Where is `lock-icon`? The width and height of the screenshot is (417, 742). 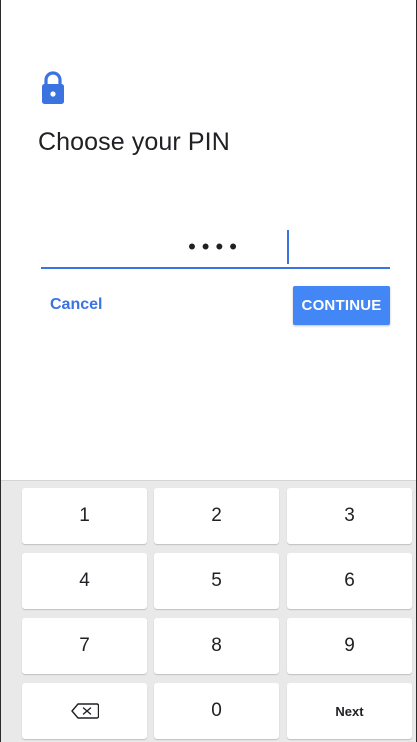
lock-icon is located at coordinates (53, 87).